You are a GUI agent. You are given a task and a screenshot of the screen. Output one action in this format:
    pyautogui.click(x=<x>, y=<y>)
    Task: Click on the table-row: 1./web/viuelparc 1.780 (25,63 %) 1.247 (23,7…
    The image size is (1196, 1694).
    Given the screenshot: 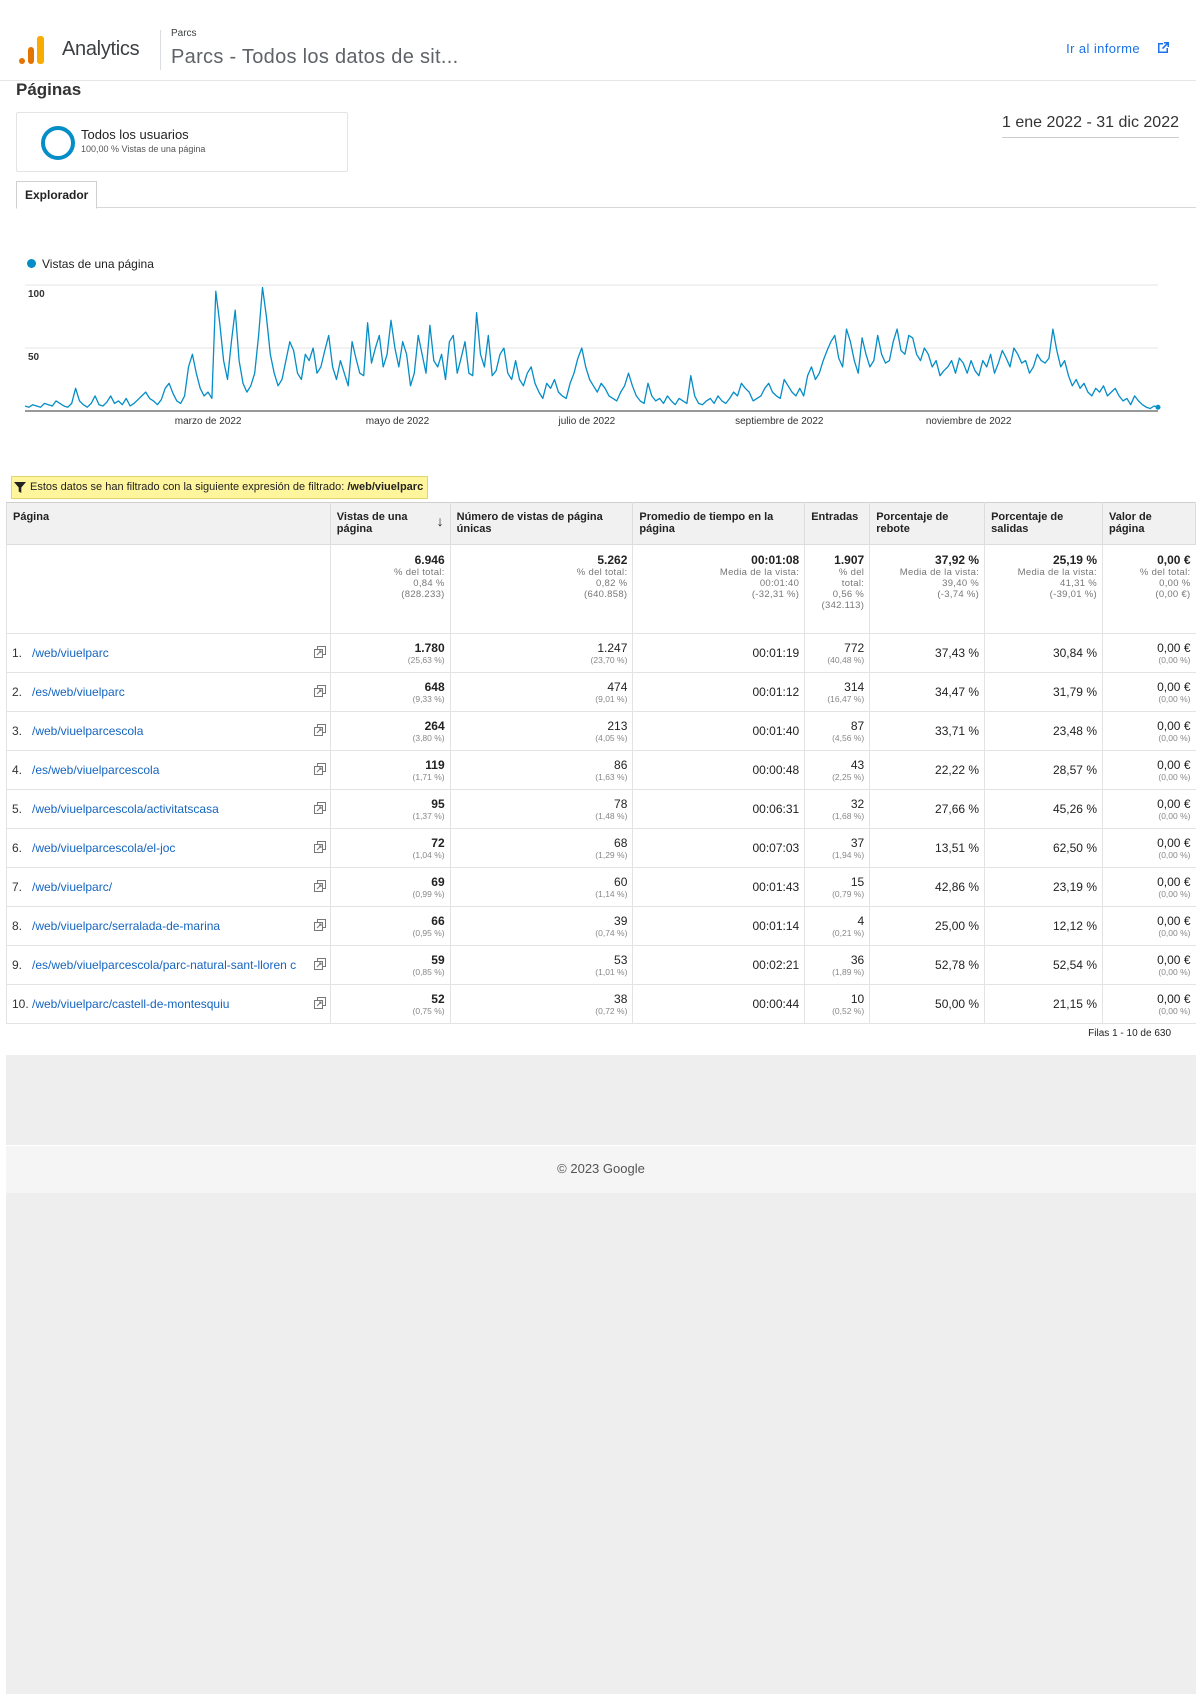 What is the action you would take?
    pyautogui.click(x=601, y=653)
    